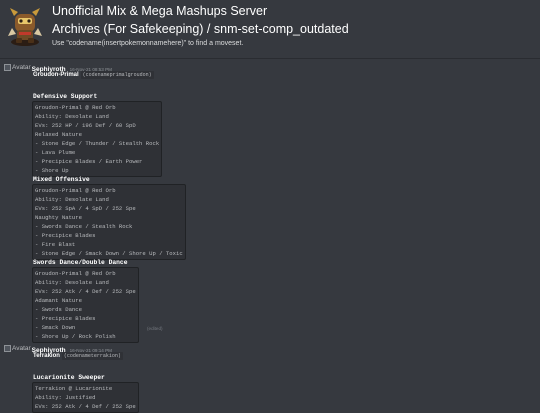 The width and height of the screenshot is (540, 413). Describe the element at coordinates (55, 327) in the screenshot. I see `code-line: - Smack Down` at that location.